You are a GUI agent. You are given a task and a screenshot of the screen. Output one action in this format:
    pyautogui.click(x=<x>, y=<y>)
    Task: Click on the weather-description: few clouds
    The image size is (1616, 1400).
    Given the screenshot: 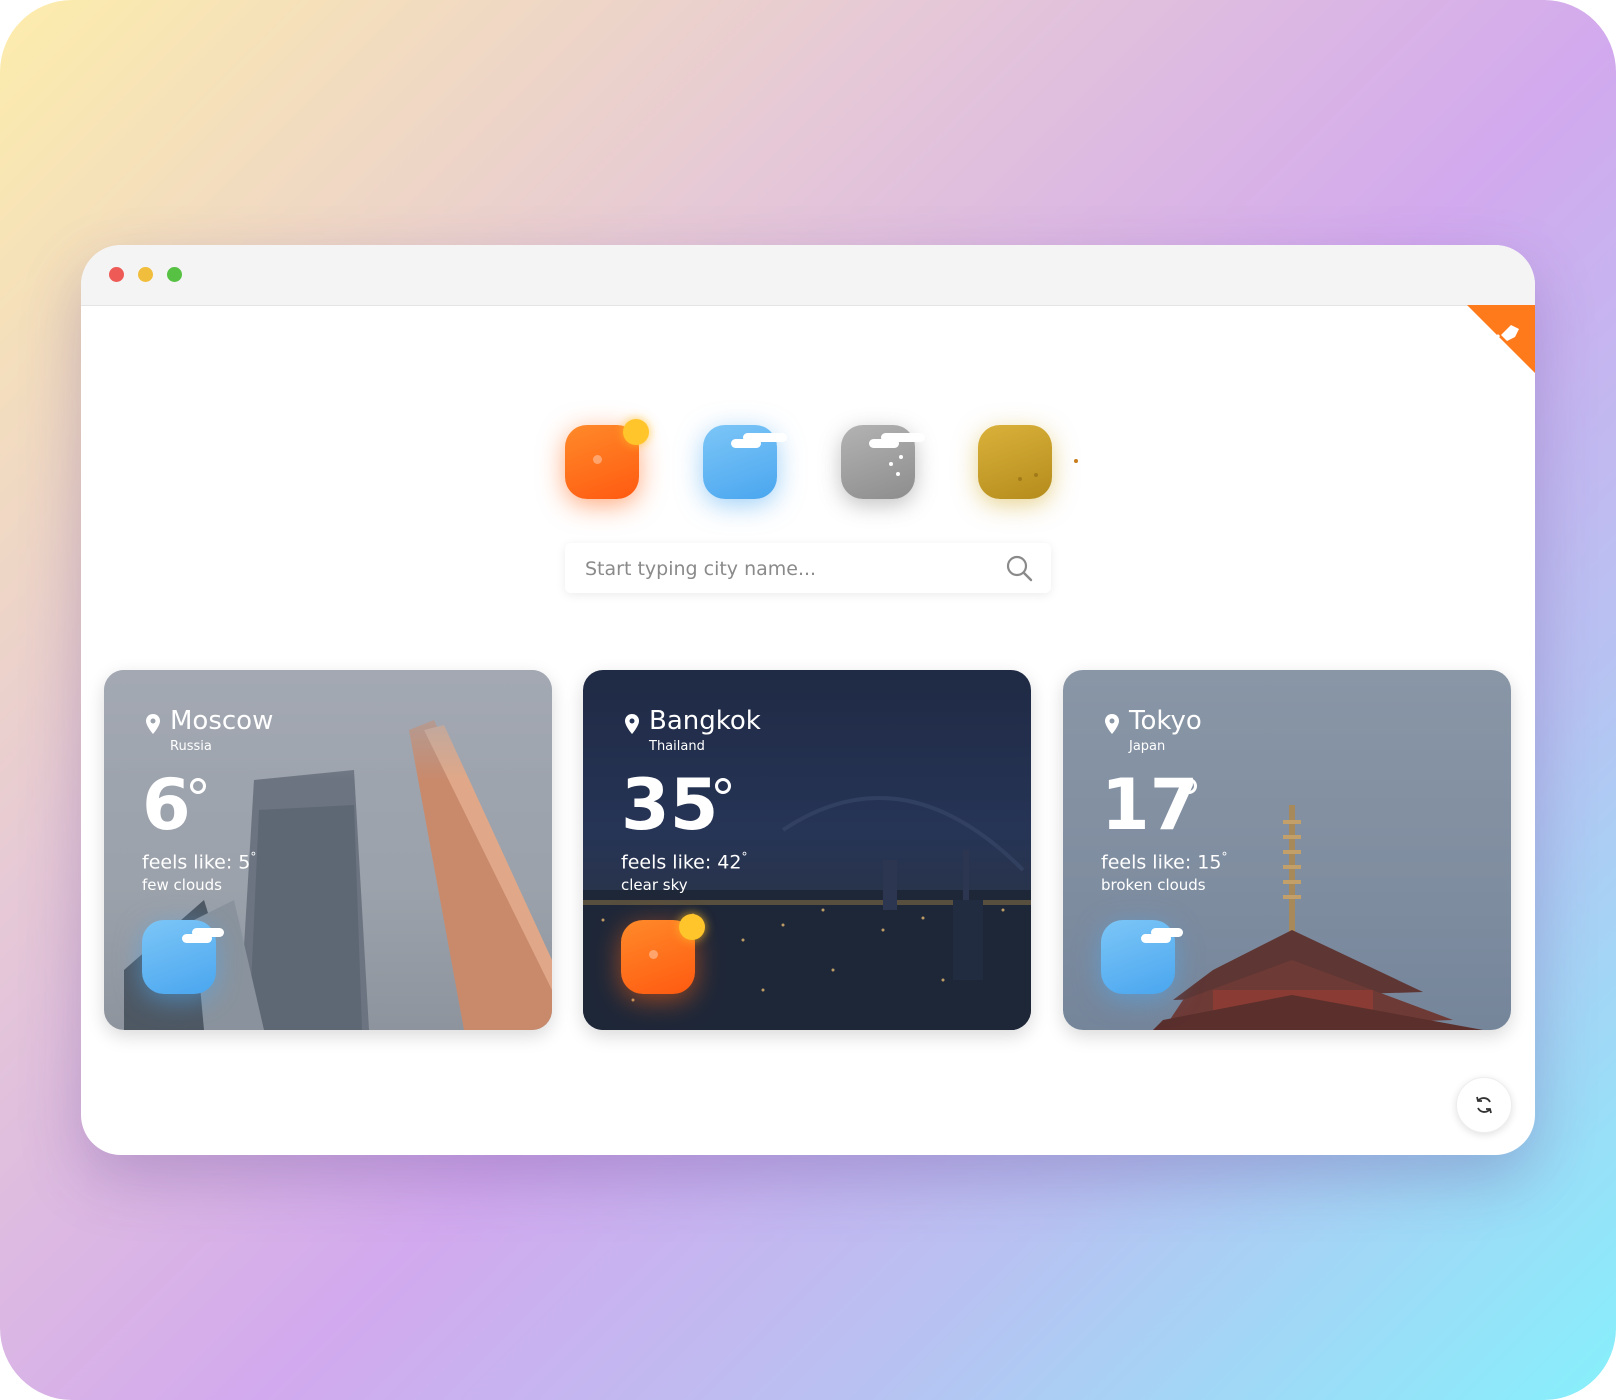 What is the action you would take?
    pyautogui.click(x=182, y=885)
    